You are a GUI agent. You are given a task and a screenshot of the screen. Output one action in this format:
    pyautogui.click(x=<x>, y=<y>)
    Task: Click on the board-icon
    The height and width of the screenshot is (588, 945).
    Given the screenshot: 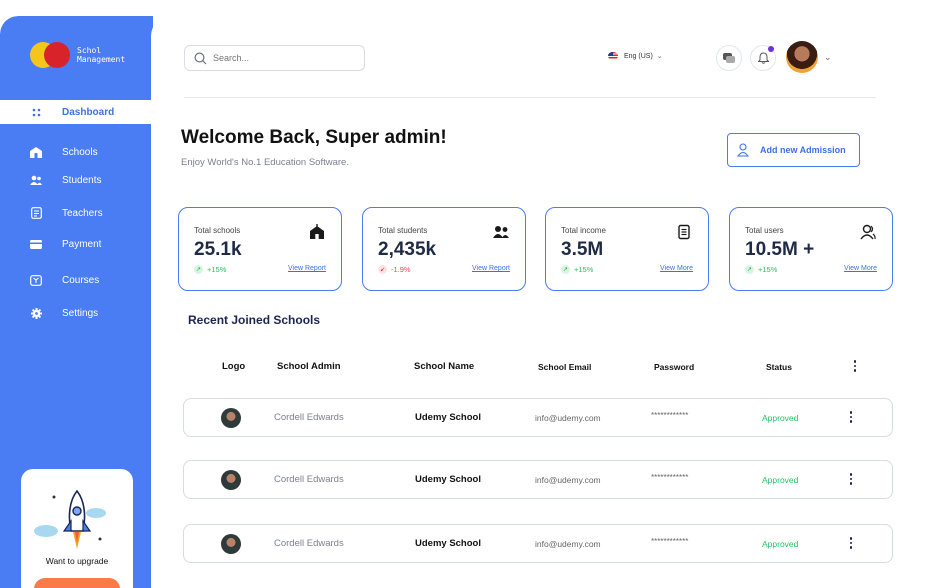 What is the action you would take?
    pyautogui.click(x=36, y=213)
    